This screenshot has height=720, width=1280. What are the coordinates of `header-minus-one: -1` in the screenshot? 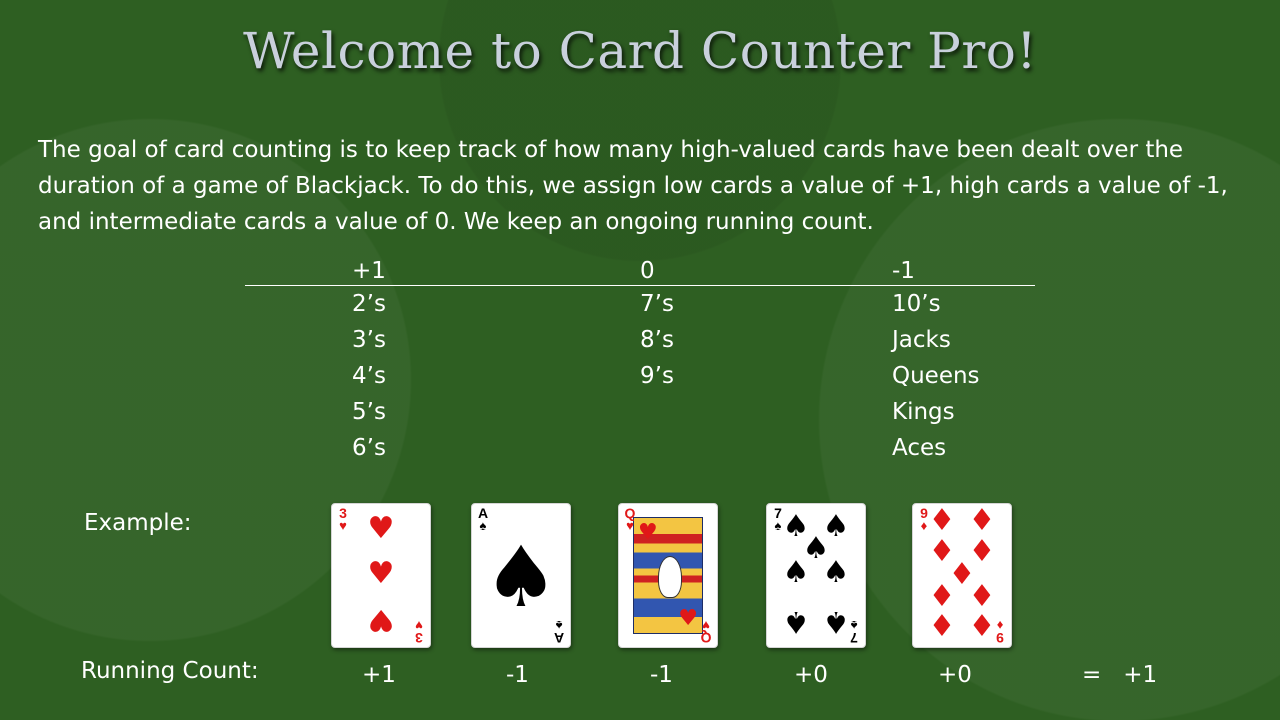 It's located at (903, 271).